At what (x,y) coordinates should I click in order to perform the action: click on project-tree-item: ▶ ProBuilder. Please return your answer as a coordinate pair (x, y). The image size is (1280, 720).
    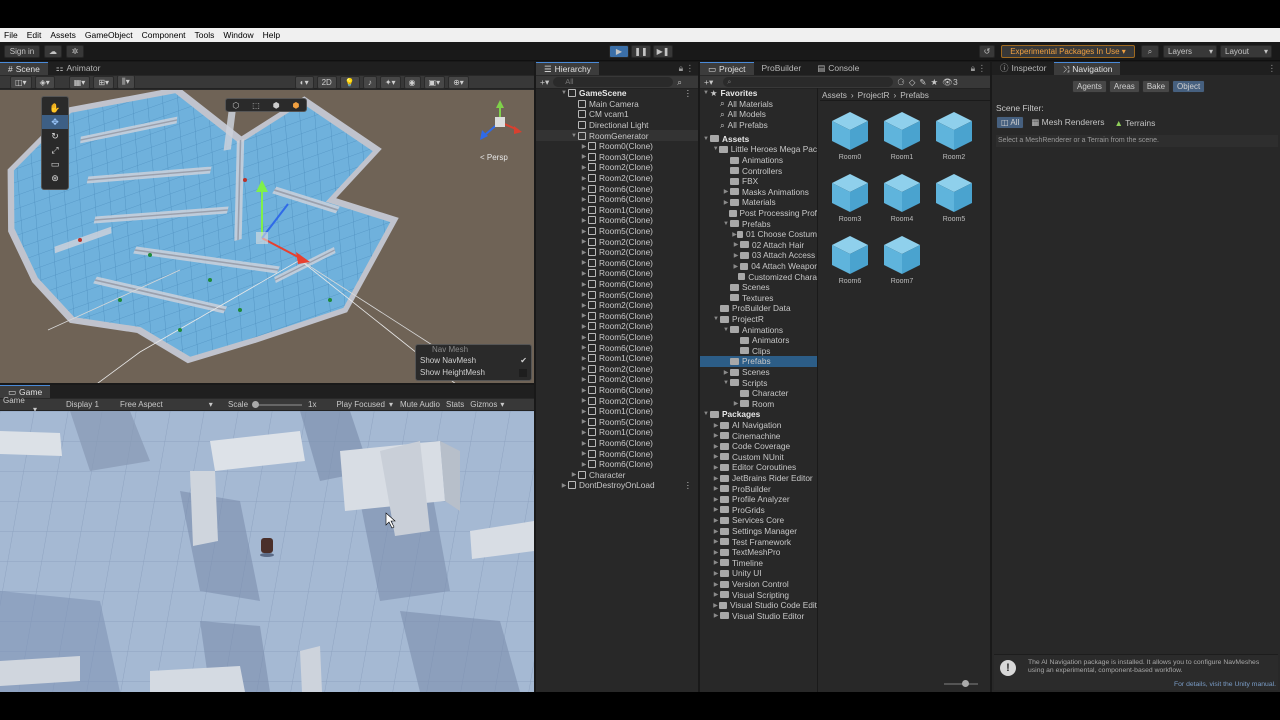
    Looking at the image, I should click on (758, 488).